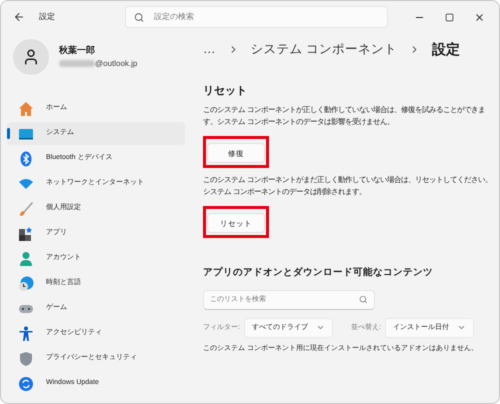 Image resolution: width=500 pixels, height=404 pixels. I want to click on blurred-redaction, so click(77, 64).